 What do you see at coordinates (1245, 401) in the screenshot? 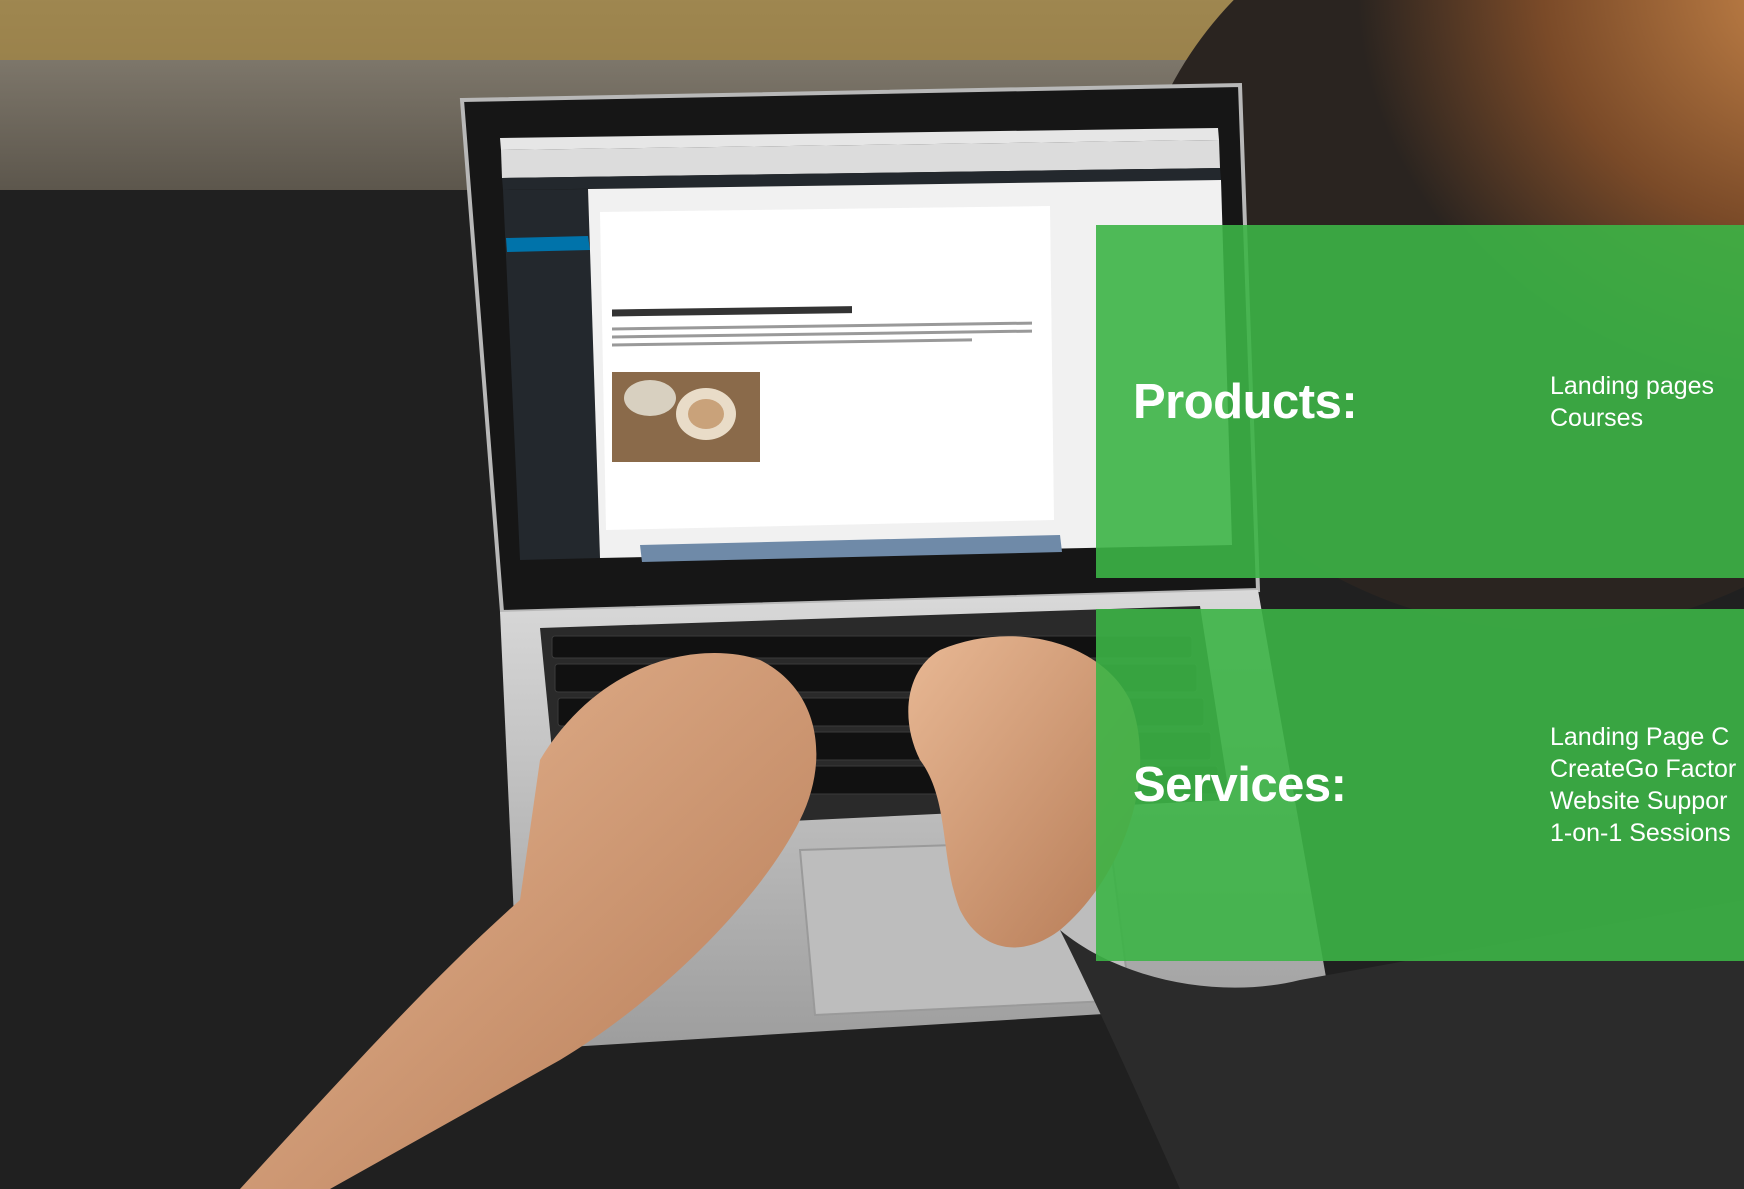
I see `products-heading: Products:` at bounding box center [1245, 401].